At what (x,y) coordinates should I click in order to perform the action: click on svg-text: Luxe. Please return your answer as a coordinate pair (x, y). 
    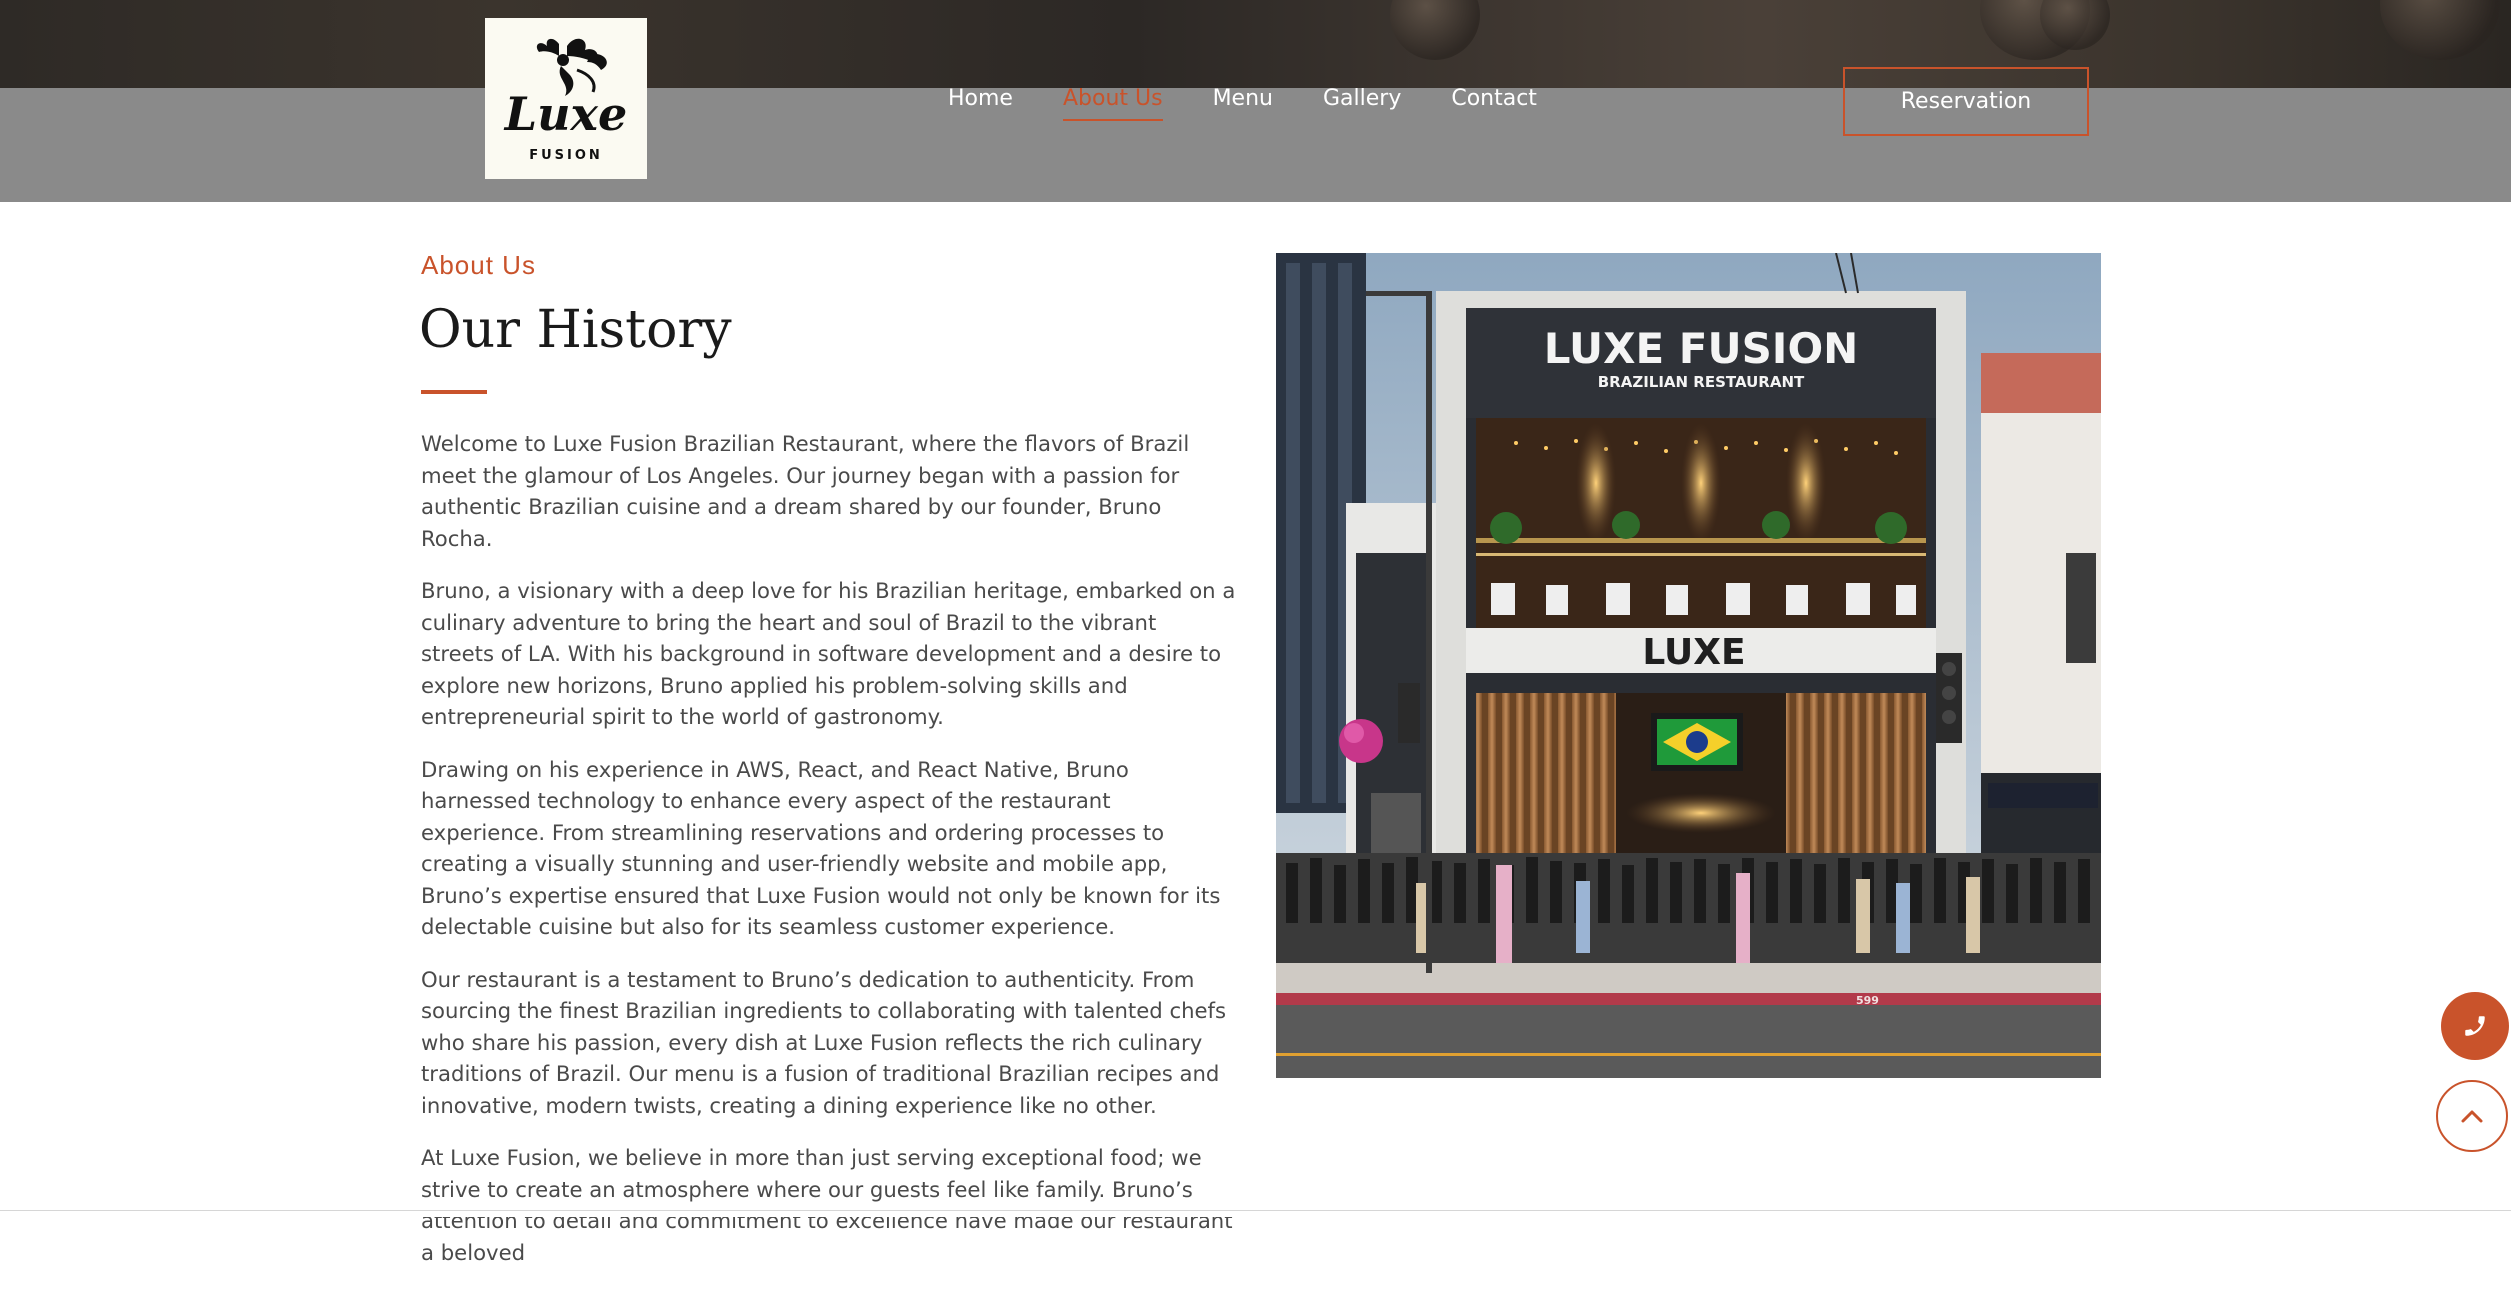
    Looking at the image, I should click on (565, 114).